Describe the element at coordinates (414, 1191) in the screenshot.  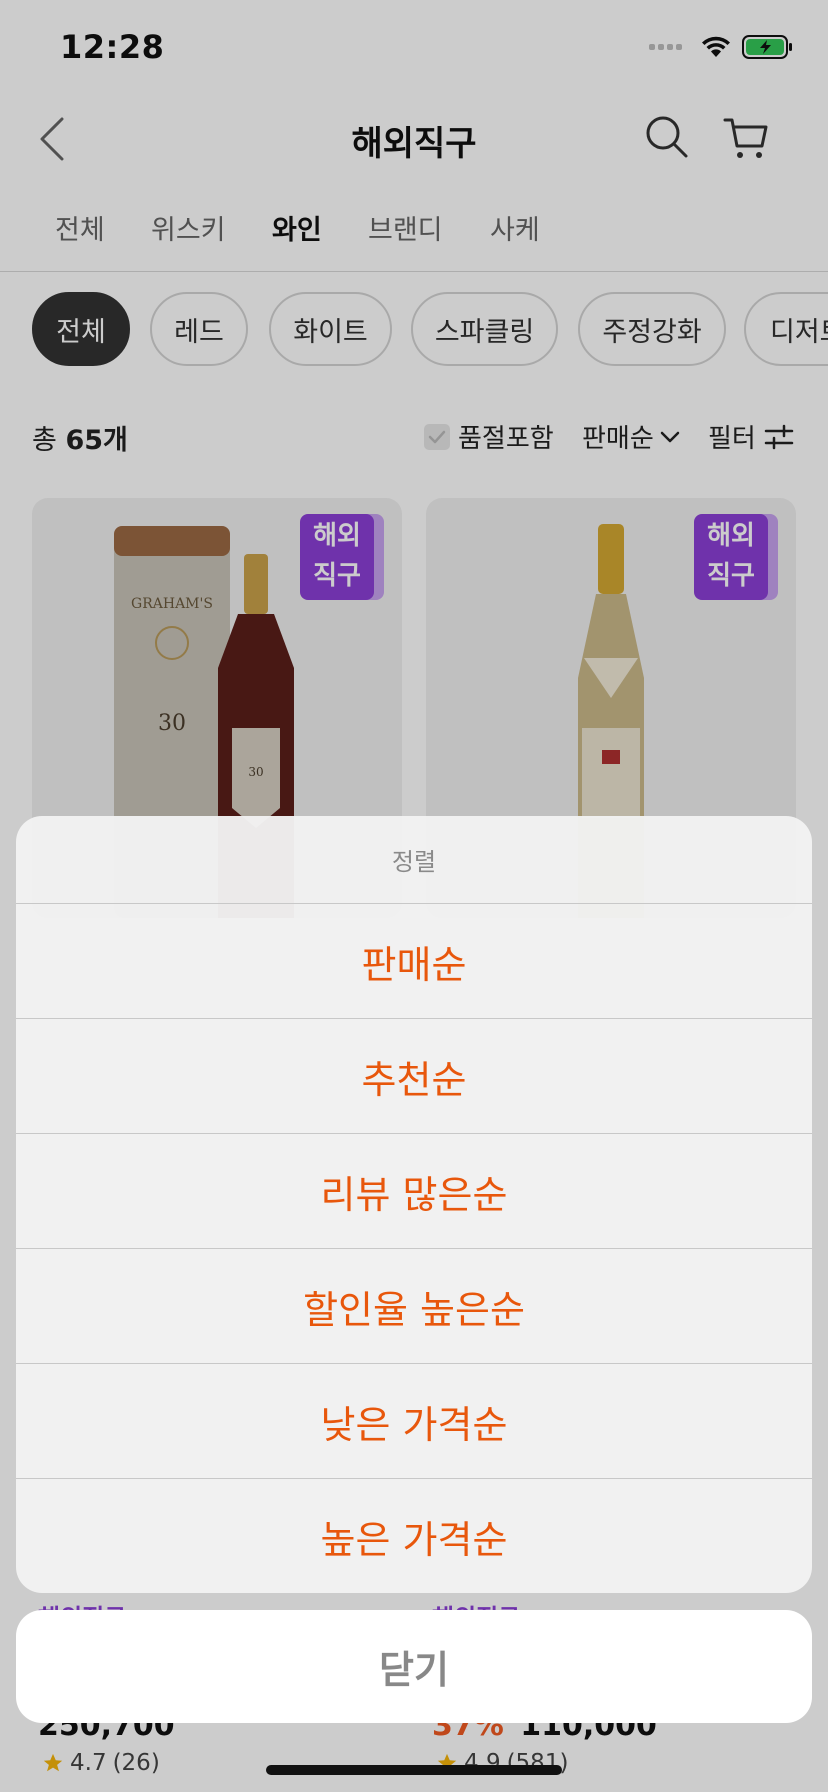
I see `sort-option-most-reviews: 리뷰 많은순` at that location.